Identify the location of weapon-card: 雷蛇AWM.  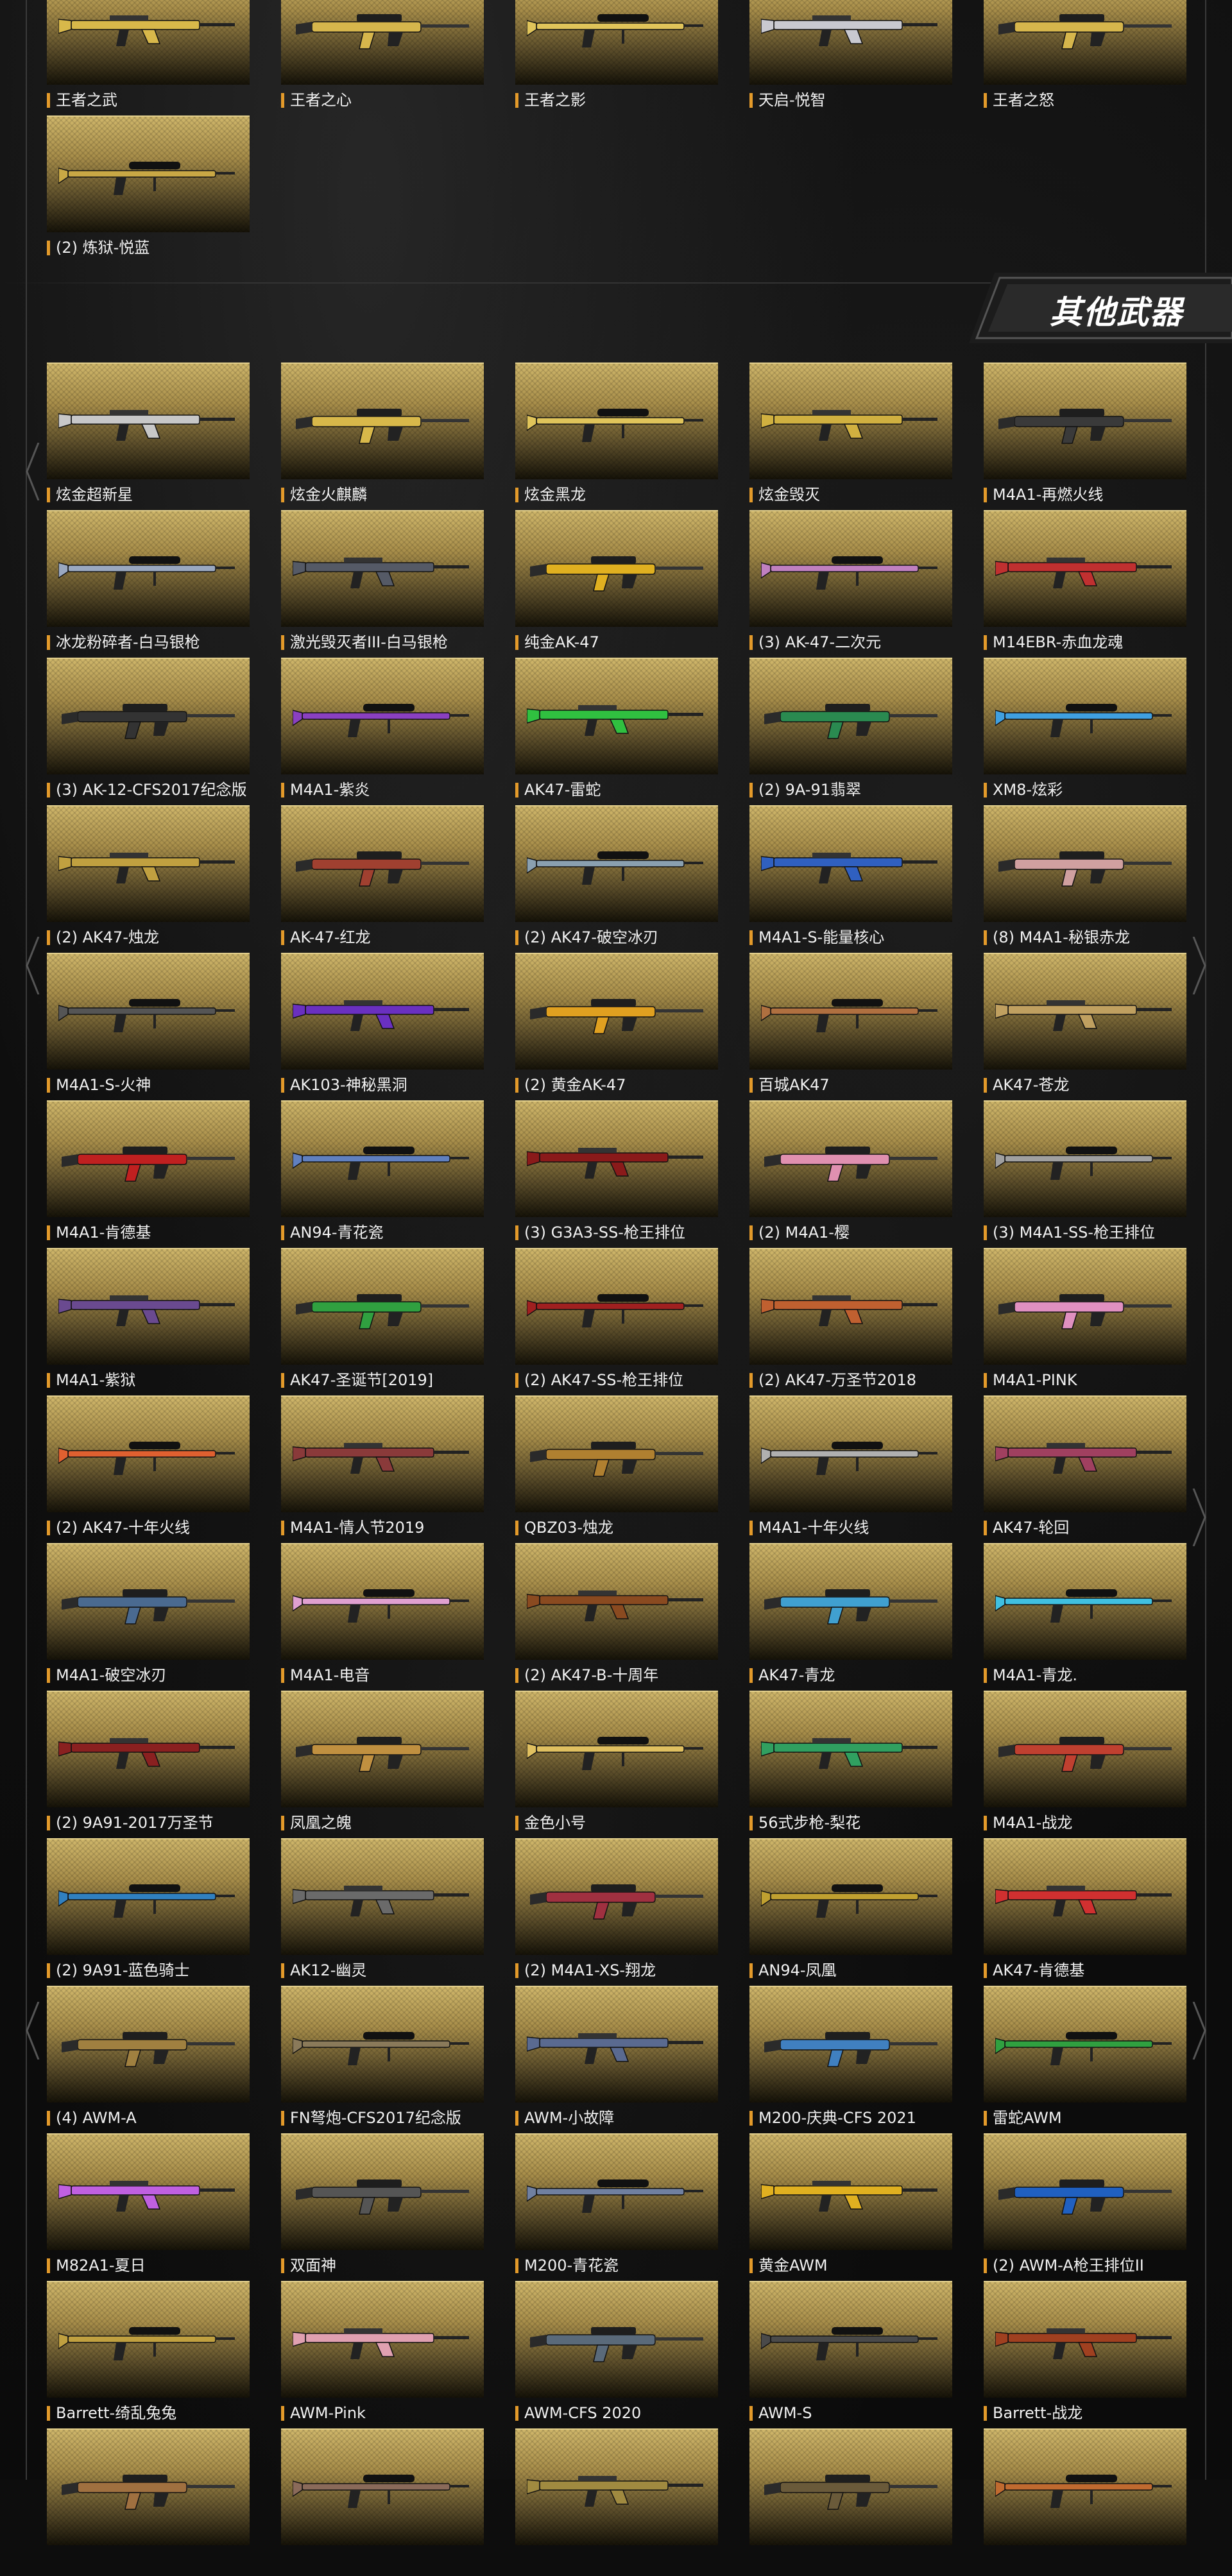
(1085, 2059).